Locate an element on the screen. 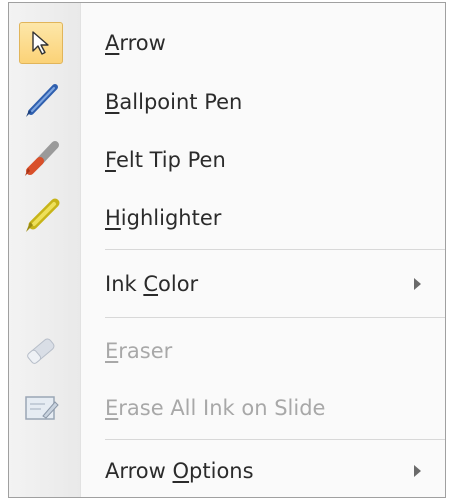 The height and width of the screenshot is (502, 451). menu-item-arrow-options: Arrow Options is located at coordinates (227, 471).